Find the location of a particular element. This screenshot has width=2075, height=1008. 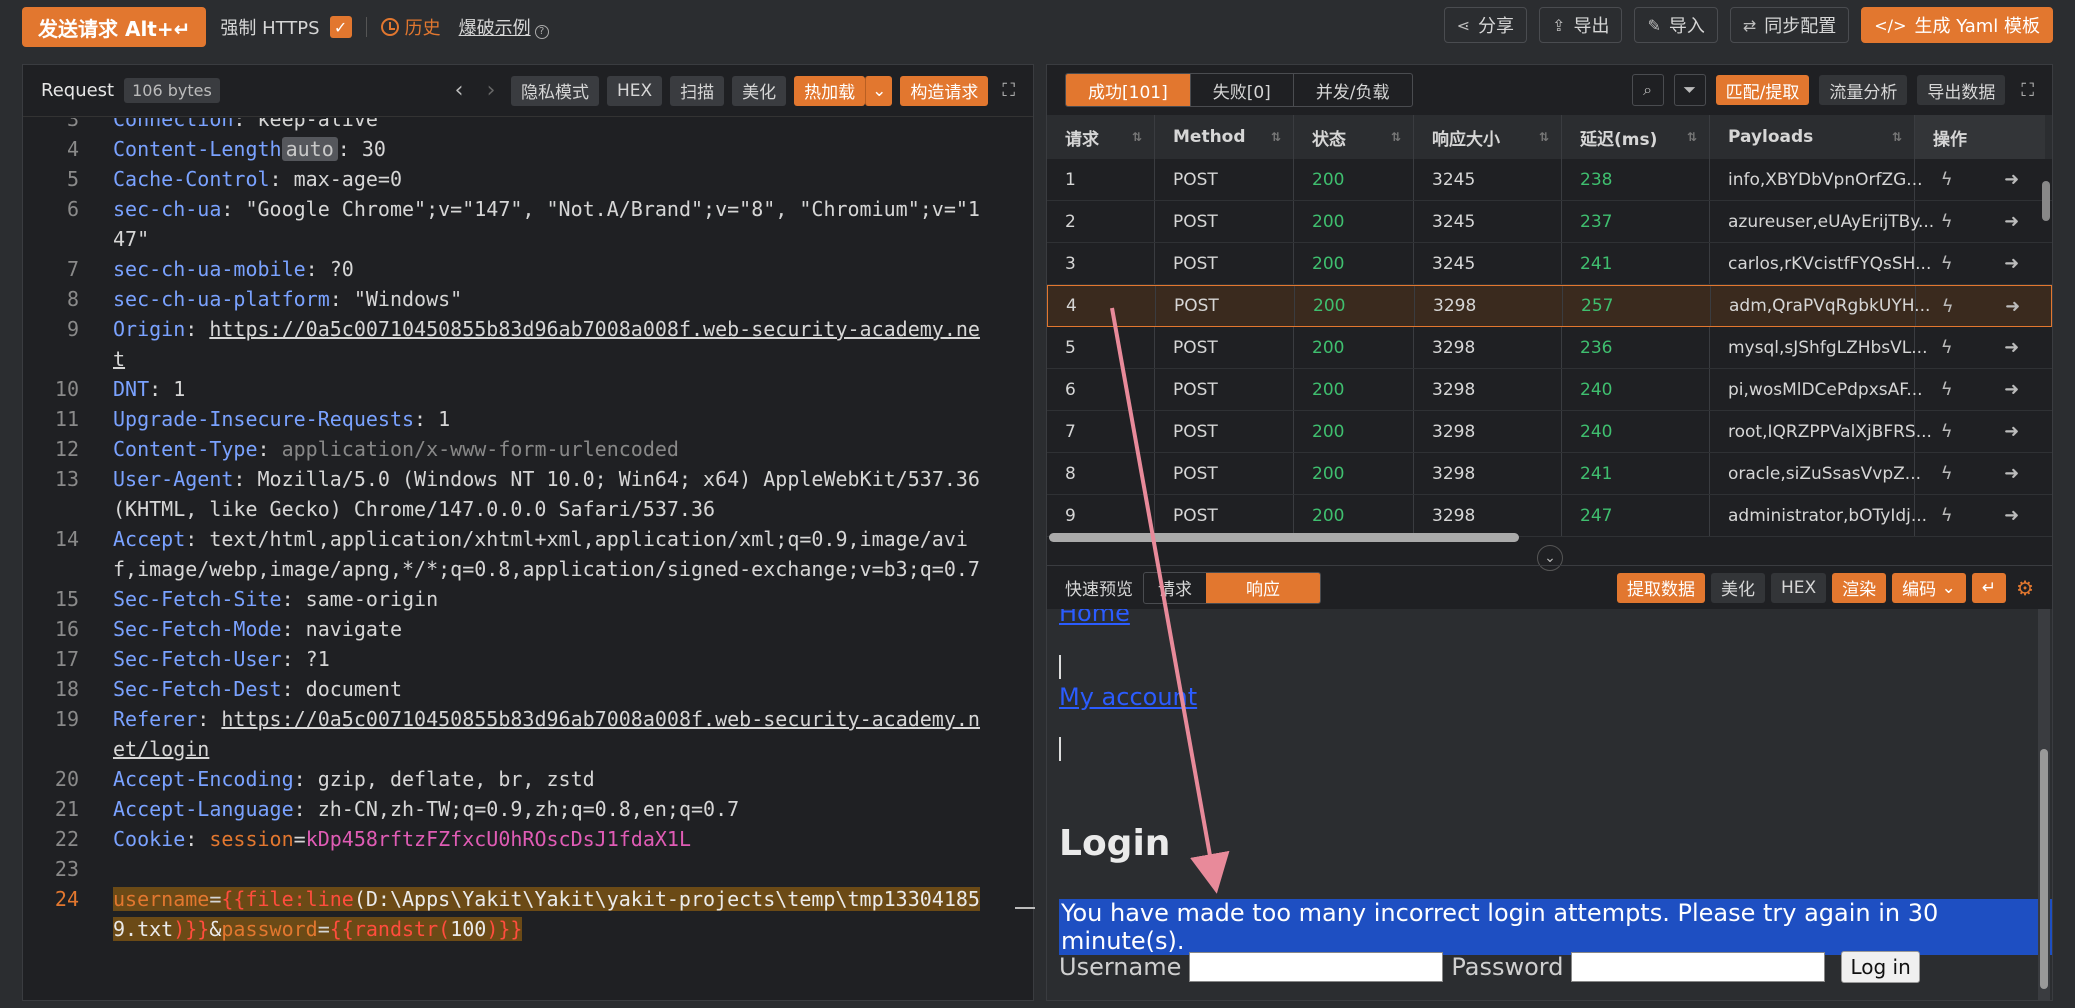

chevron-right-icon: › is located at coordinates (491, 90).